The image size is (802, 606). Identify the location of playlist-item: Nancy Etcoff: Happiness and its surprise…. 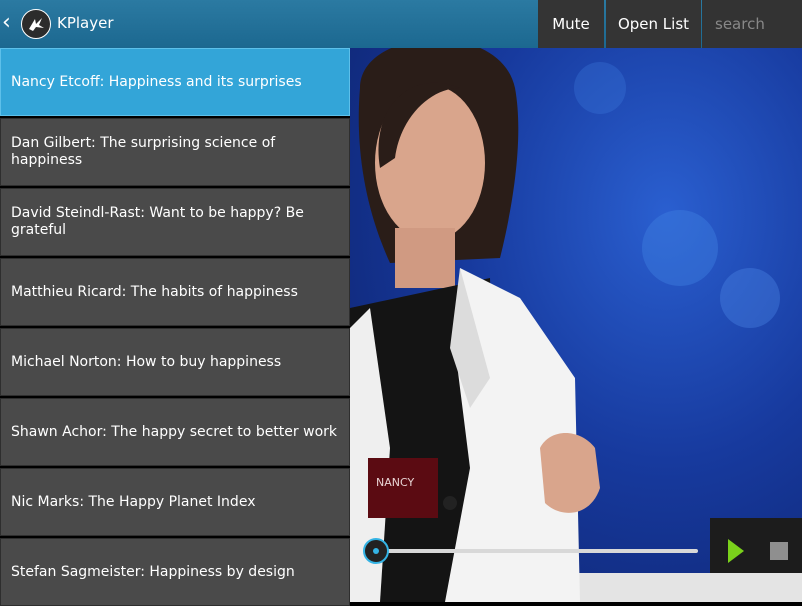
(175, 82).